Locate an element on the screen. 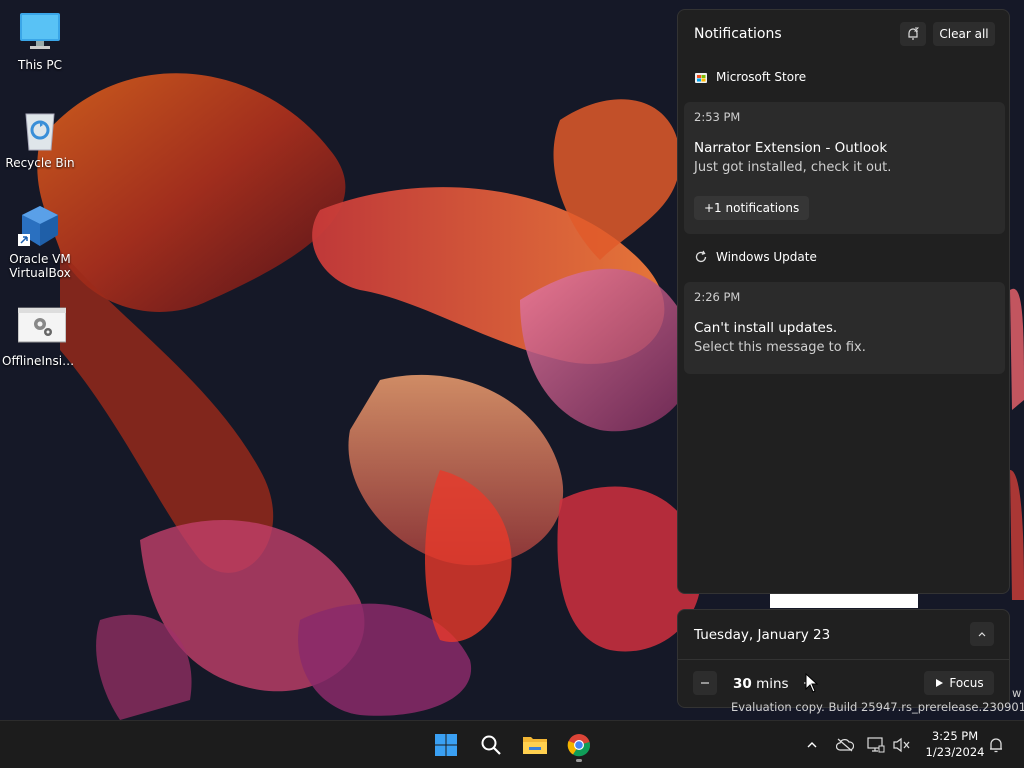 This screenshot has height=768, width=1024. focus-duration-unit: mins is located at coordinates (770, 684).